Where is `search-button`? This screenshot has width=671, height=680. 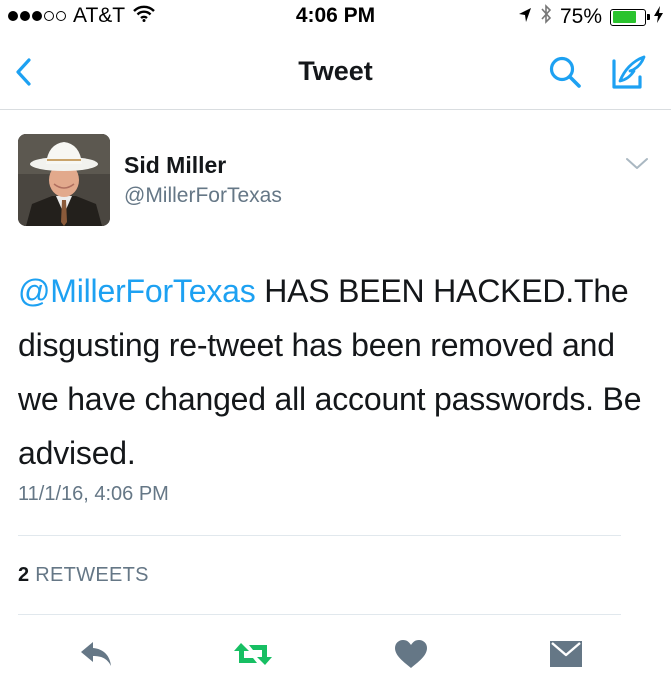 search-button is located at coordinates (565, 72).